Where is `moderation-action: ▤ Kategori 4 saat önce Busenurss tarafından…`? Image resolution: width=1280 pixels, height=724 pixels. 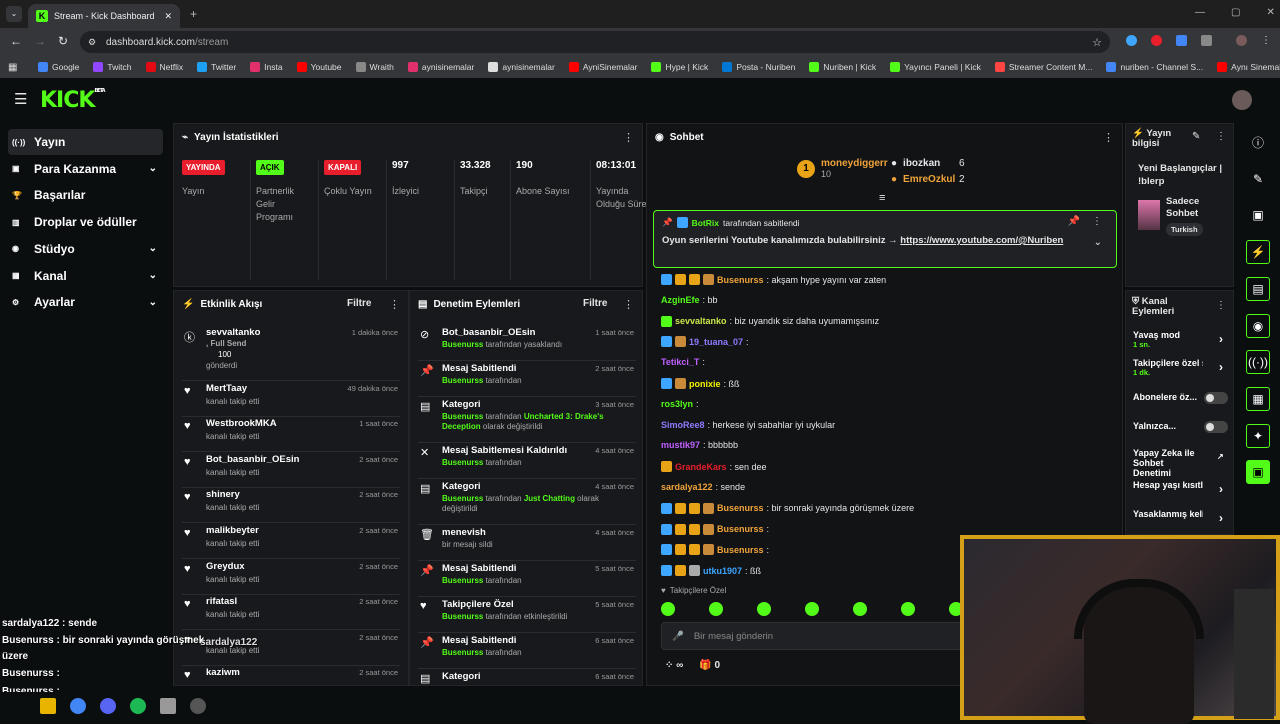
moderation-action: ▤ Kategori 4 saat önce Busenurss tarafından… is located at coordinates (527, 502).